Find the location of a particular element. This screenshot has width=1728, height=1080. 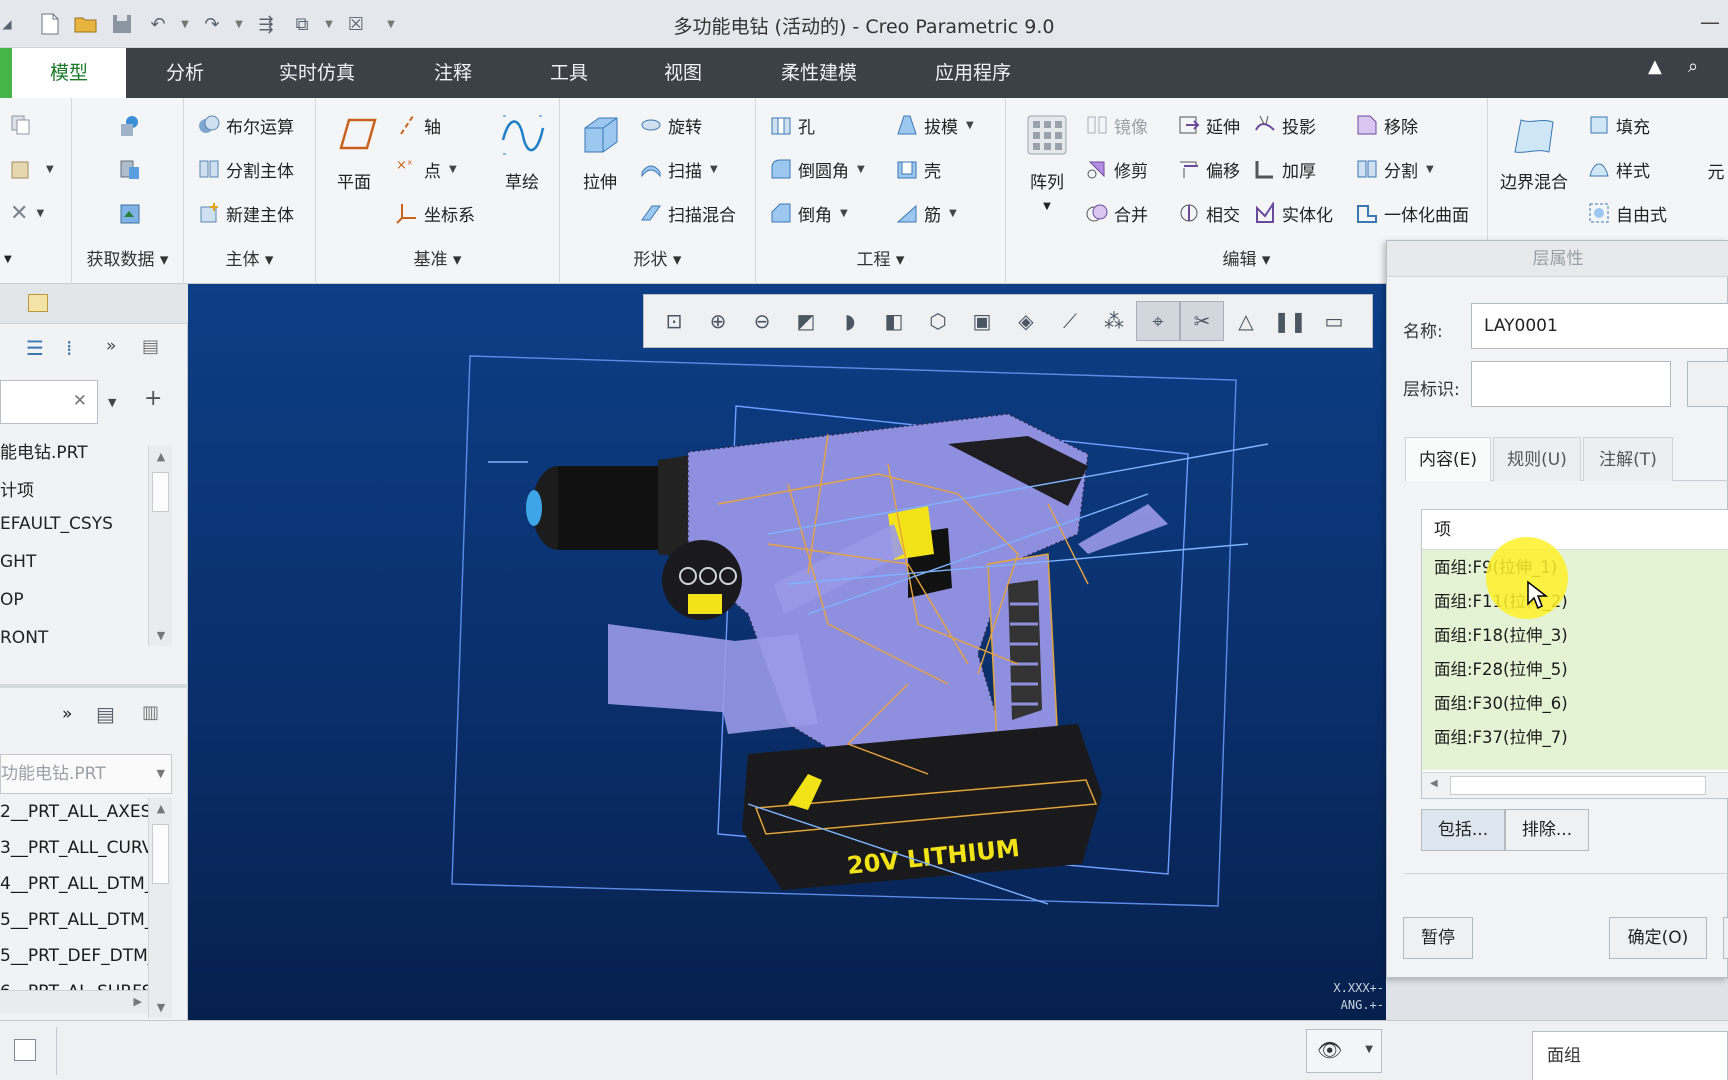

split-button: 分割 ▼ is located at coordinates (1395, 169).